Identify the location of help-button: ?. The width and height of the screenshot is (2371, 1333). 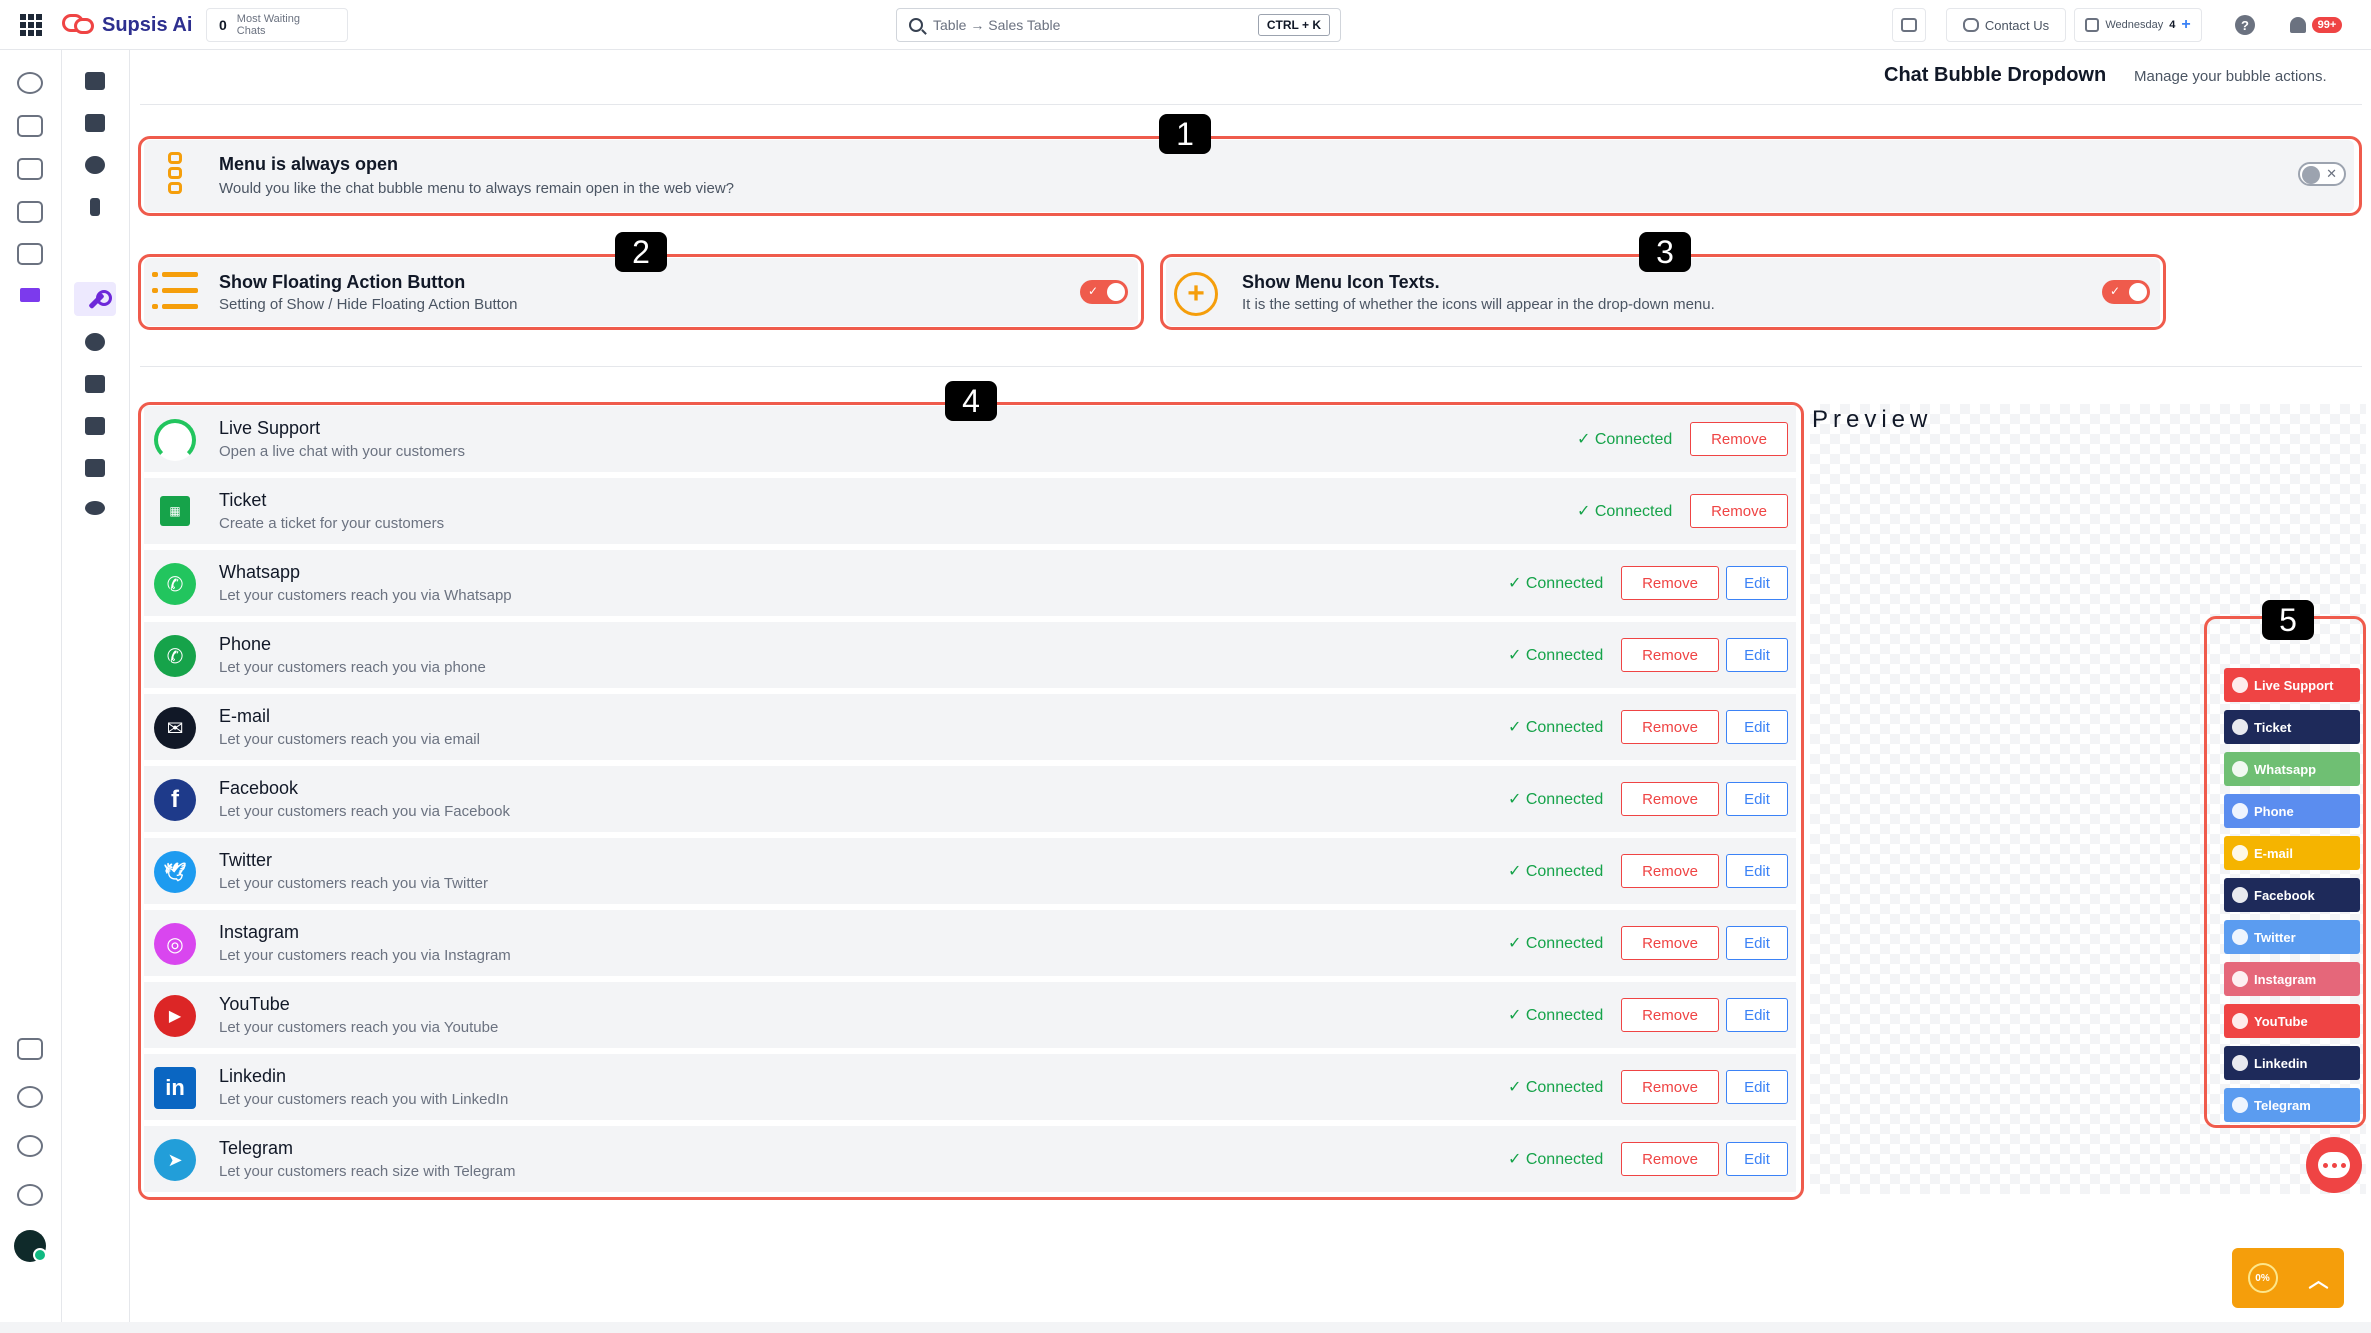
(2245, 25).